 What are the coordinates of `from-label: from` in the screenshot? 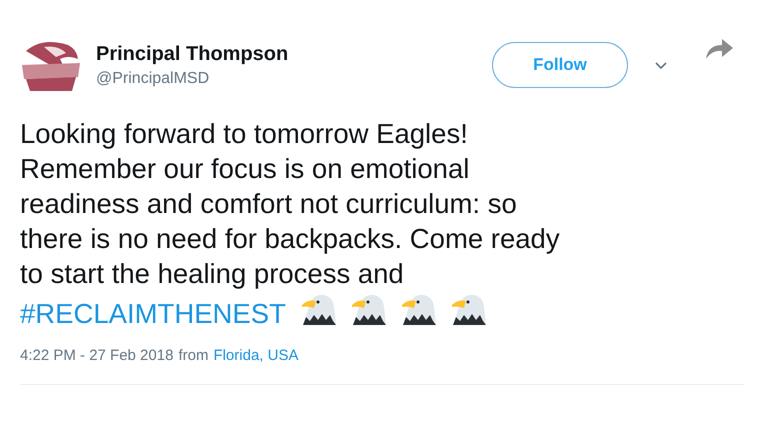 It's located at (193, 355).